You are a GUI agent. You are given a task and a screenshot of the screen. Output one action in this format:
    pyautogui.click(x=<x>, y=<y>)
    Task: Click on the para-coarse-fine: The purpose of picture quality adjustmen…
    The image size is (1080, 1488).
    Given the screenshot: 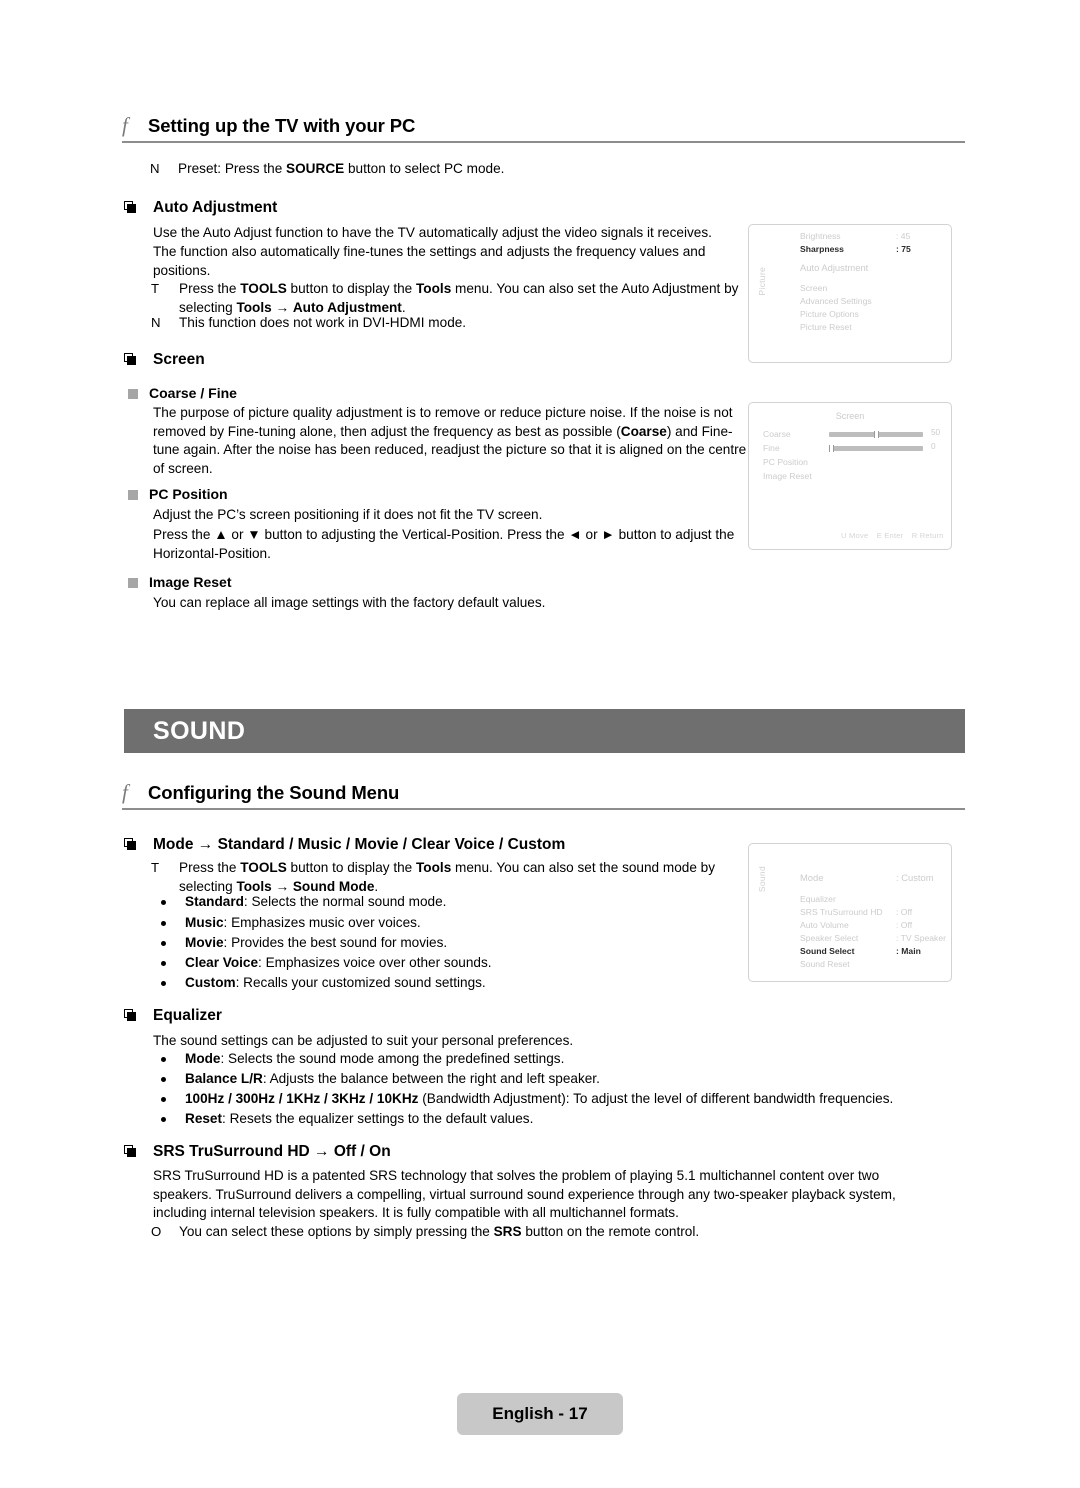 What is the action you would take?
    pyautogui.click(x=450, y=440)
    